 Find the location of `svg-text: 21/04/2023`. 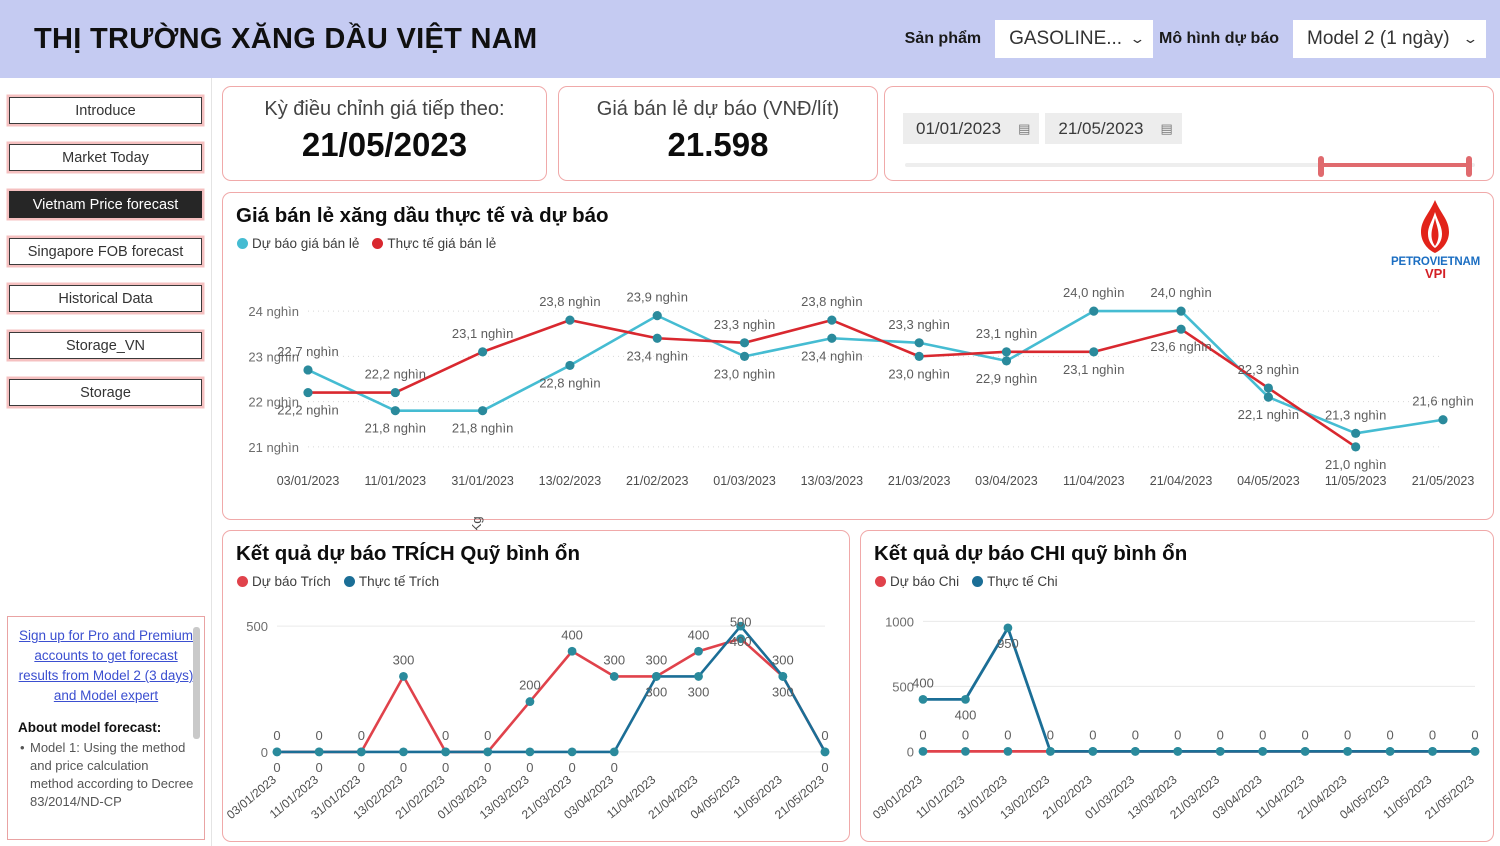

svg-text: 21/04/2023 is located at coordinates (1181, 481).